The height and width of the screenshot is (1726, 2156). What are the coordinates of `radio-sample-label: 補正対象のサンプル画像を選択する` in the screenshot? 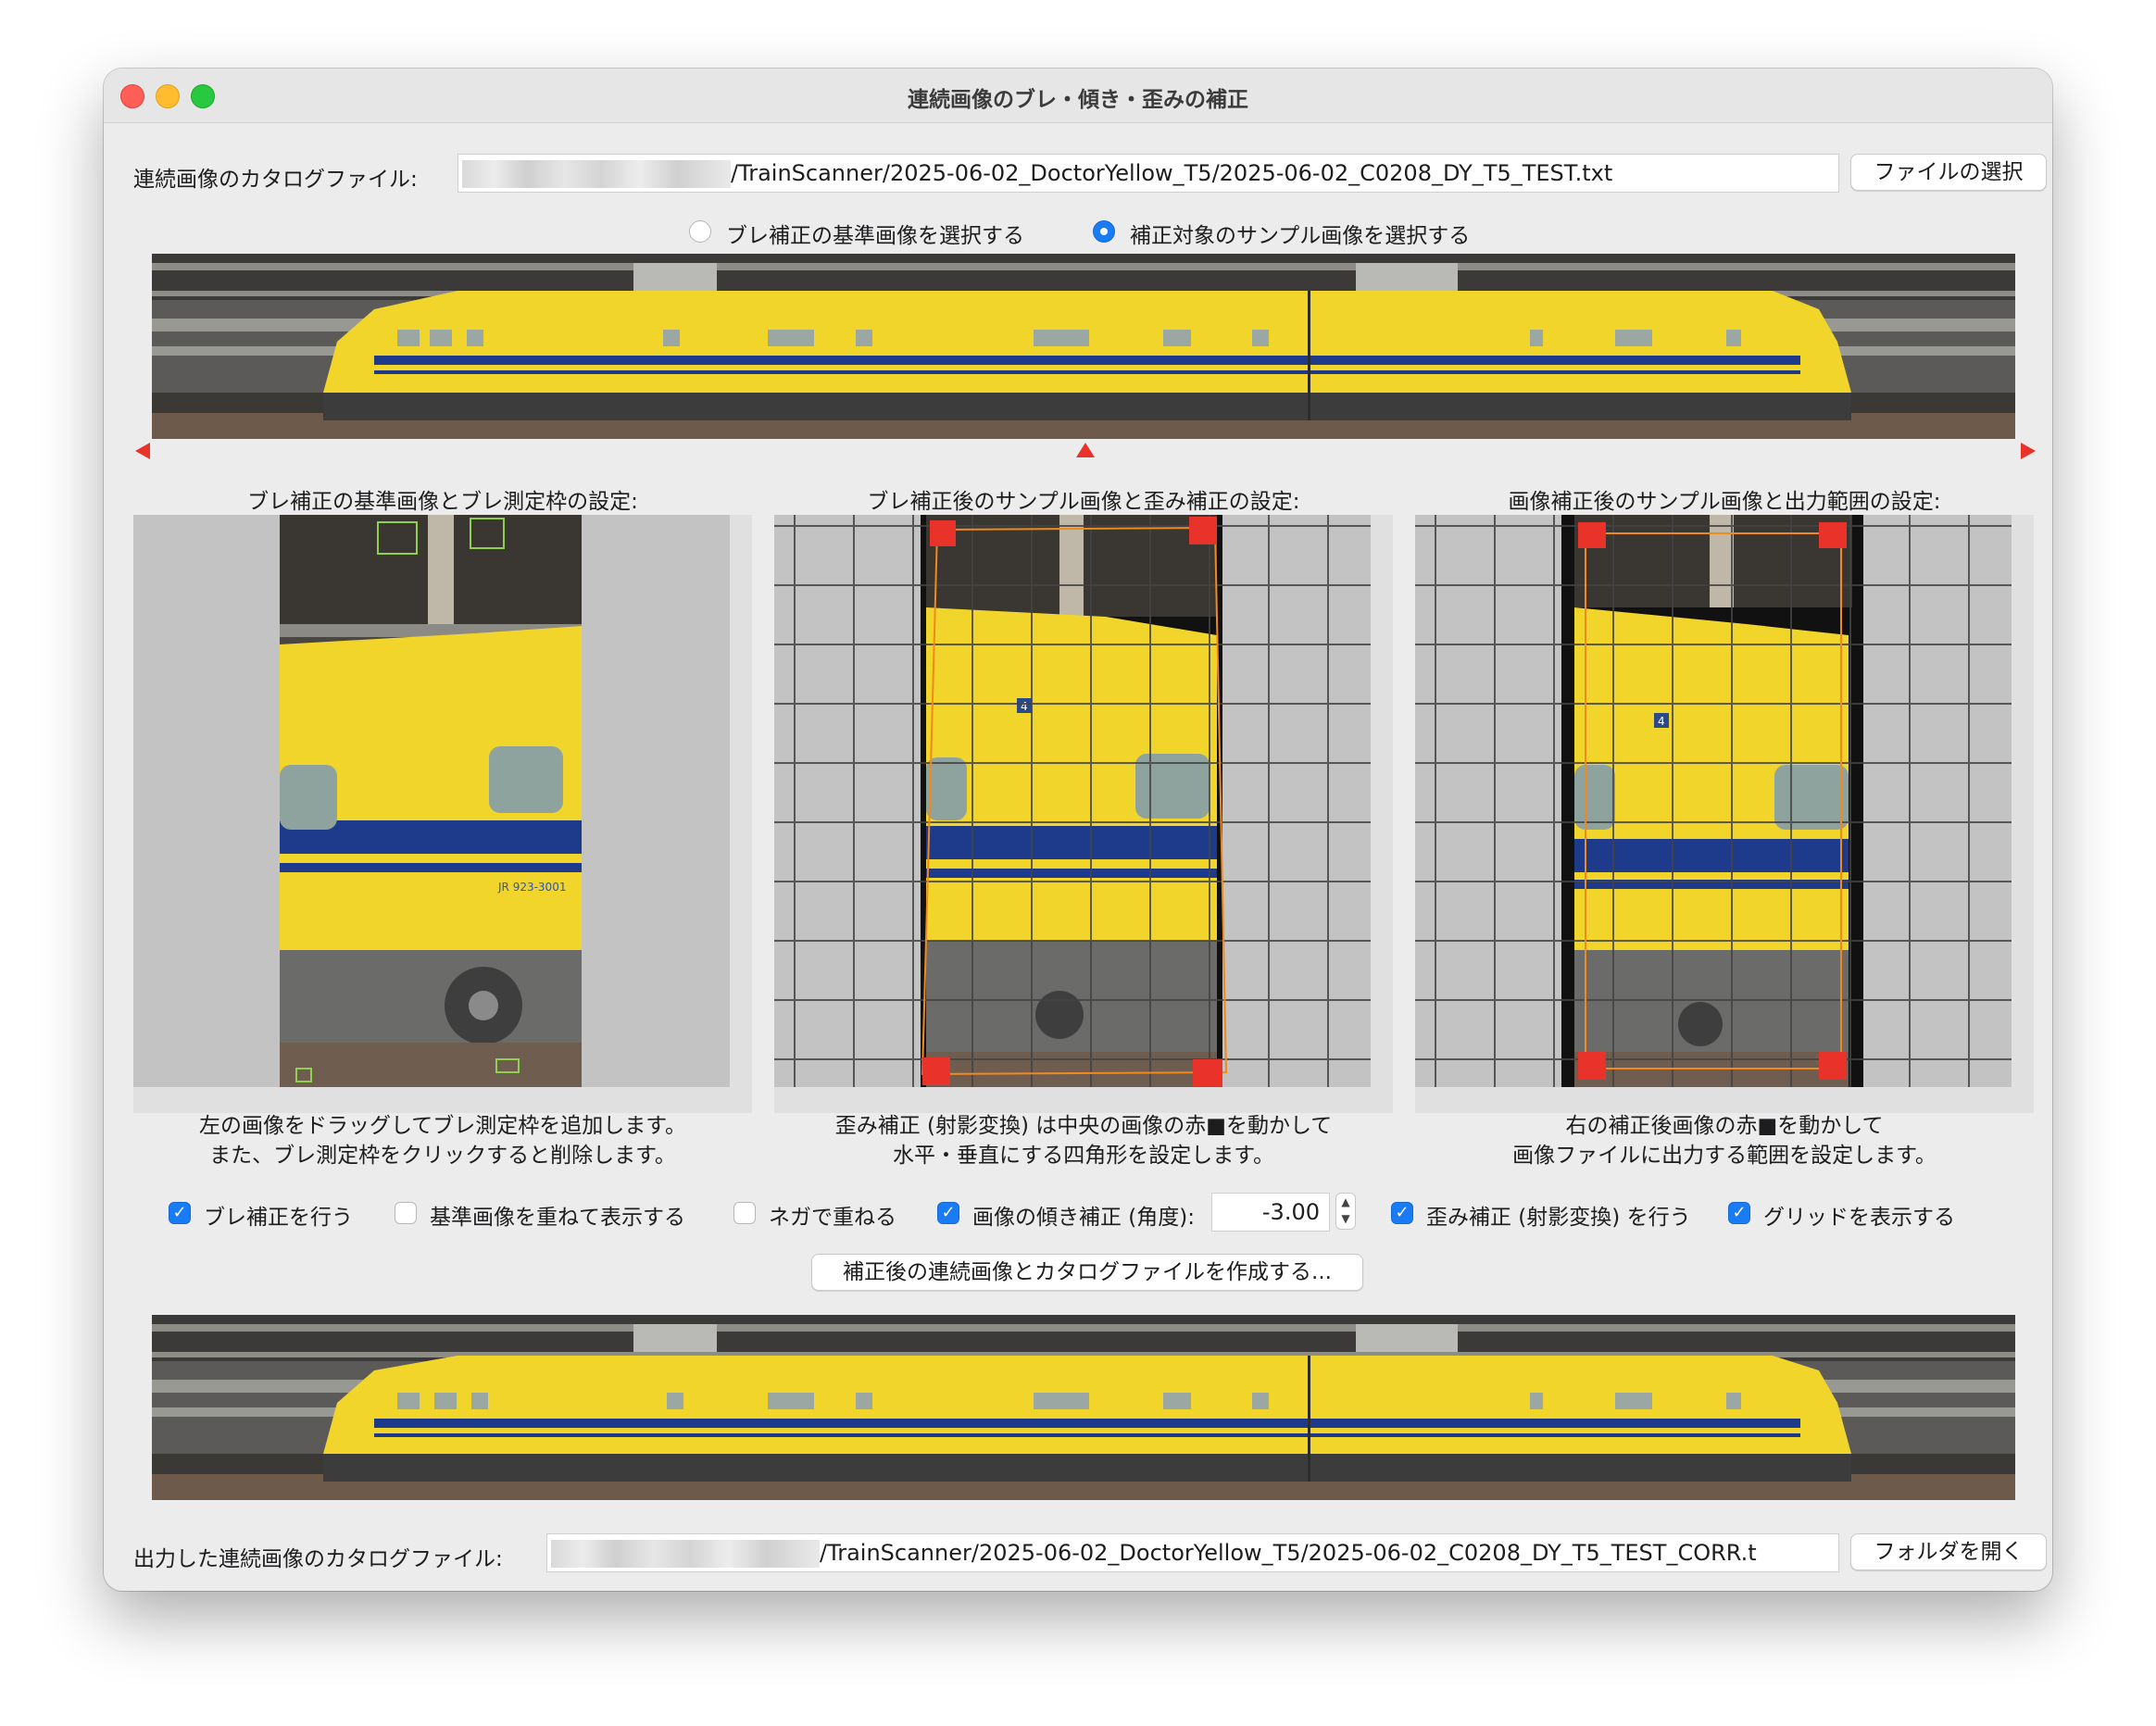 It's located at (1300, 236).